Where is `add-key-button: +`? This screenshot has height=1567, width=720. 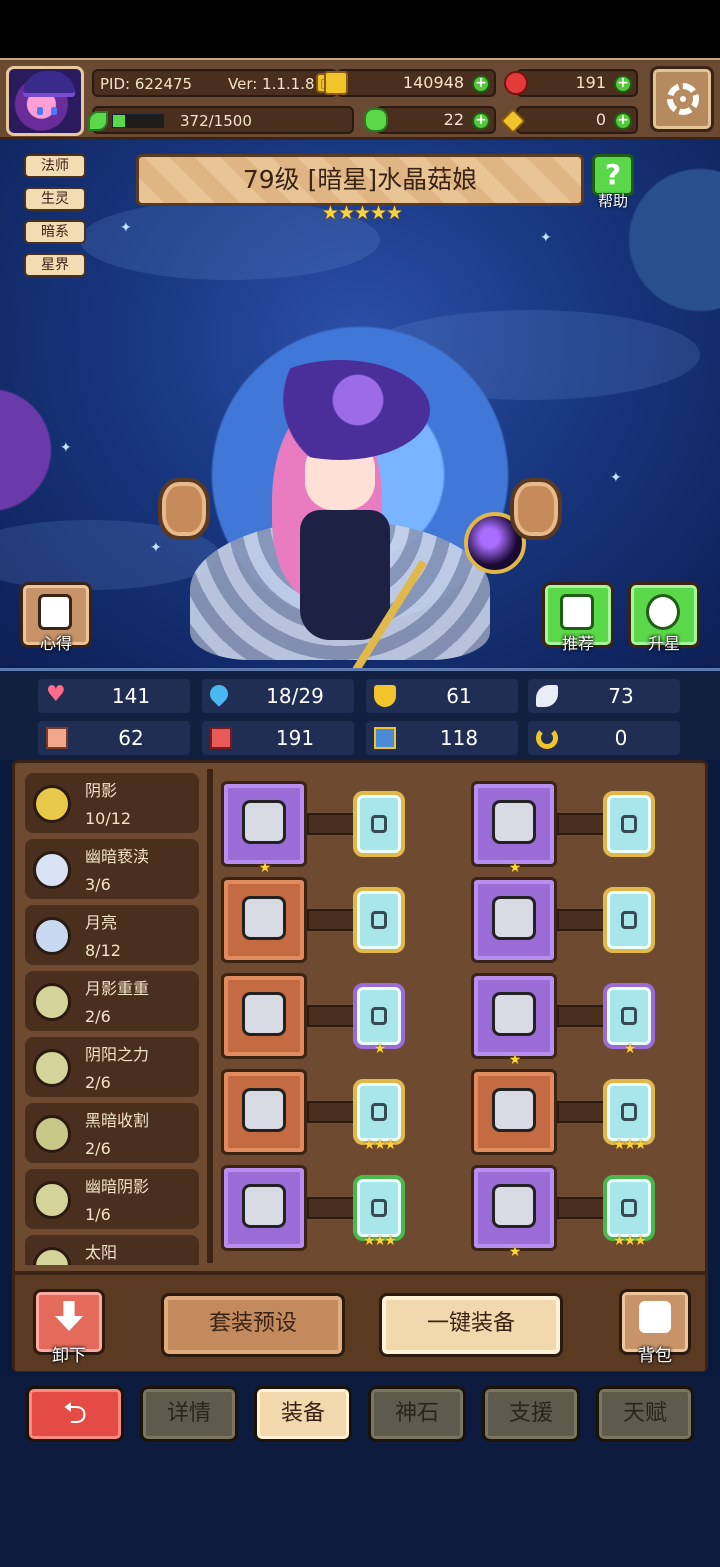
add-key-button: + is located at coordinates (623, 121).